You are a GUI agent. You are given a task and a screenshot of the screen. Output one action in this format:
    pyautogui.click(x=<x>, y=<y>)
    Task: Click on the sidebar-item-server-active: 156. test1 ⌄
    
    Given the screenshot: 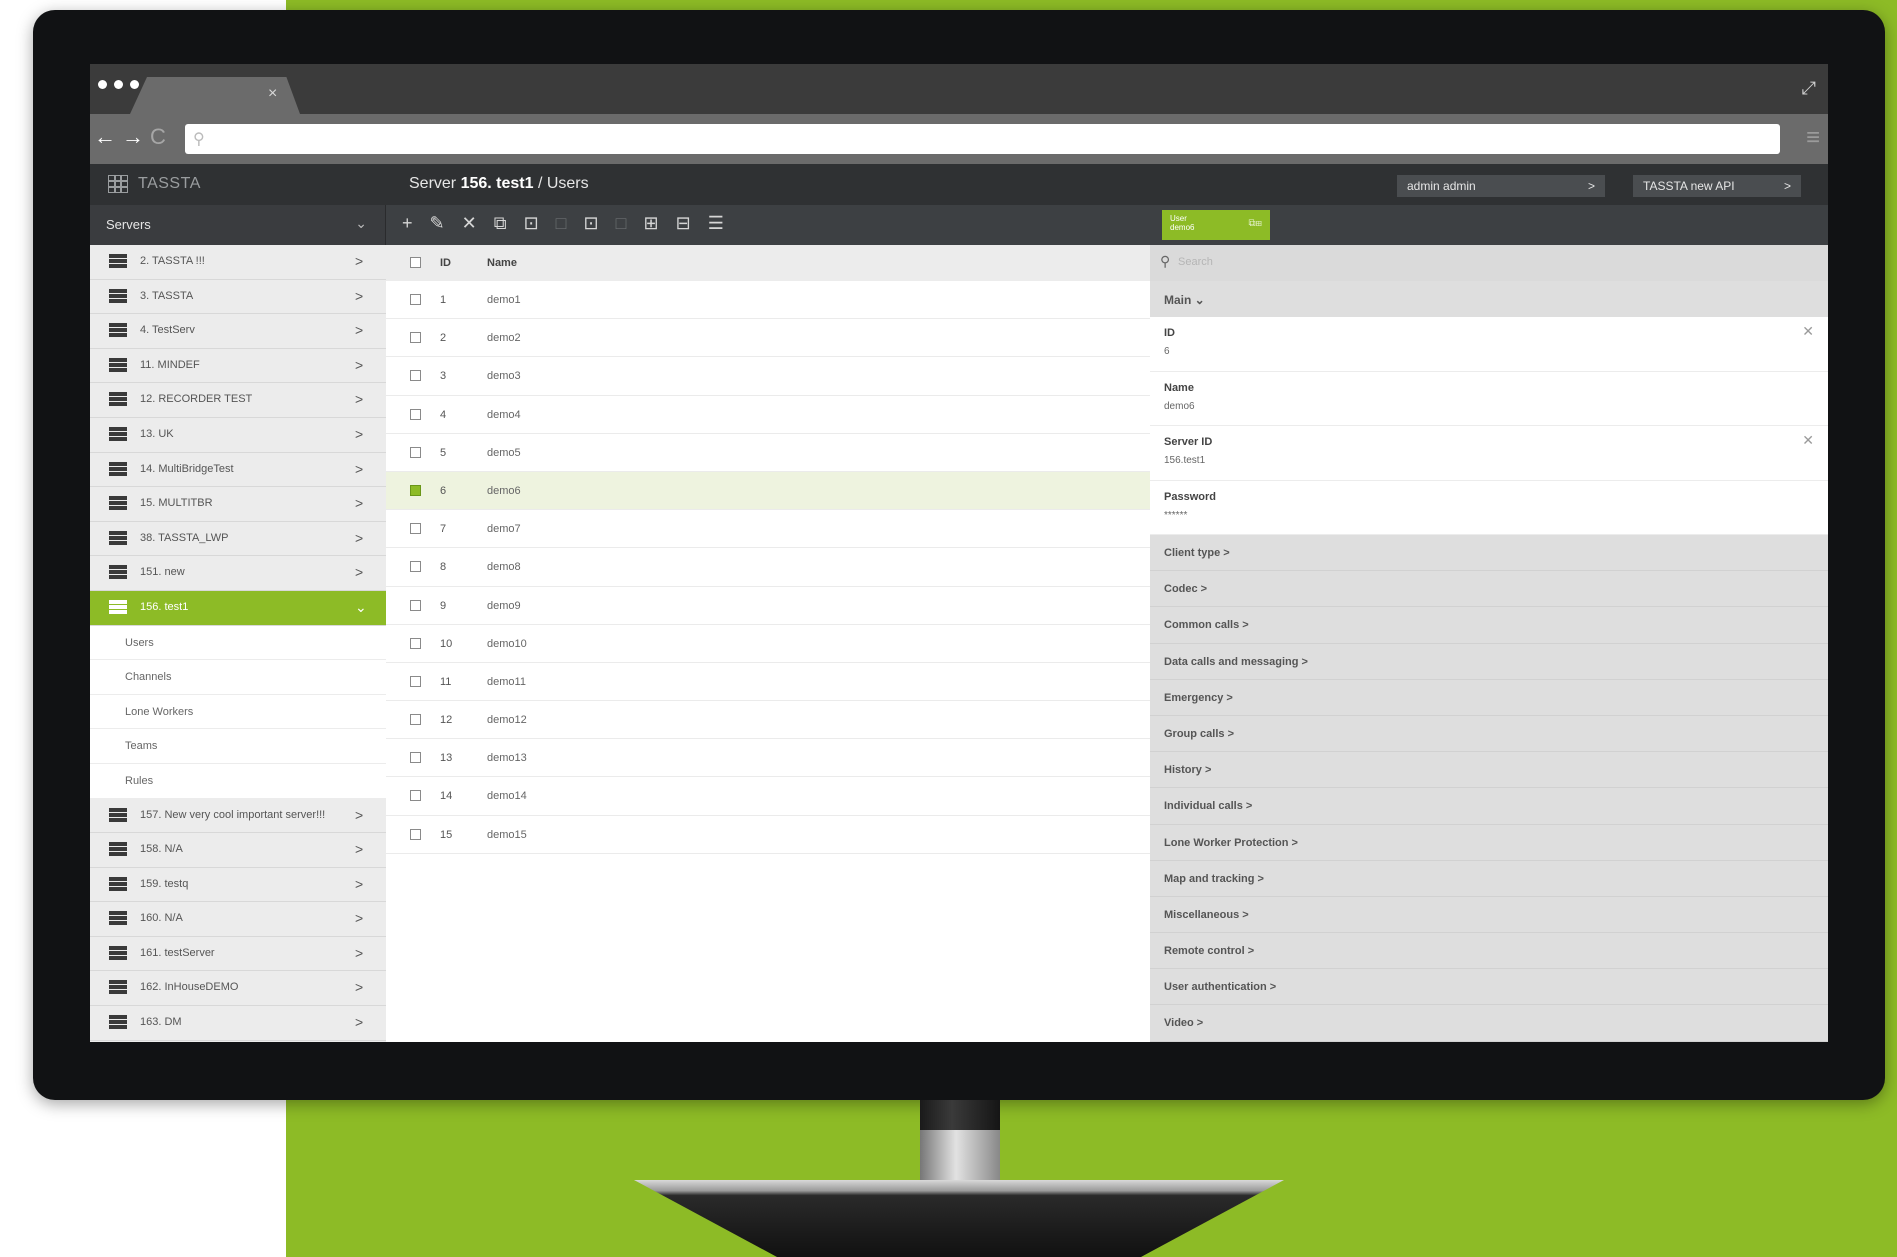 What is the action you would take?
    pyautogui.click(x=238, y=608)
    